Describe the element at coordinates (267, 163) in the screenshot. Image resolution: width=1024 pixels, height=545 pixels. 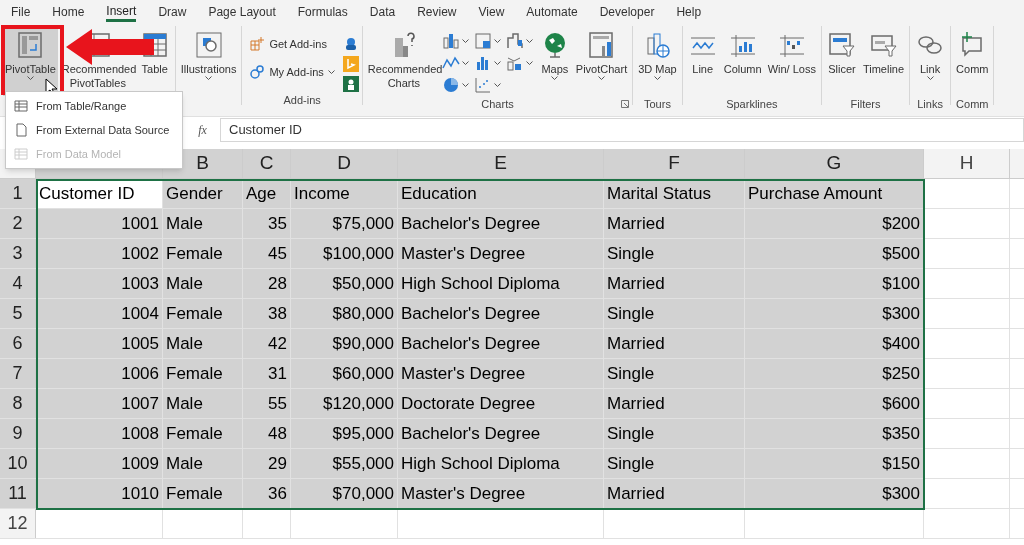
I see `column-header: C` at that location.